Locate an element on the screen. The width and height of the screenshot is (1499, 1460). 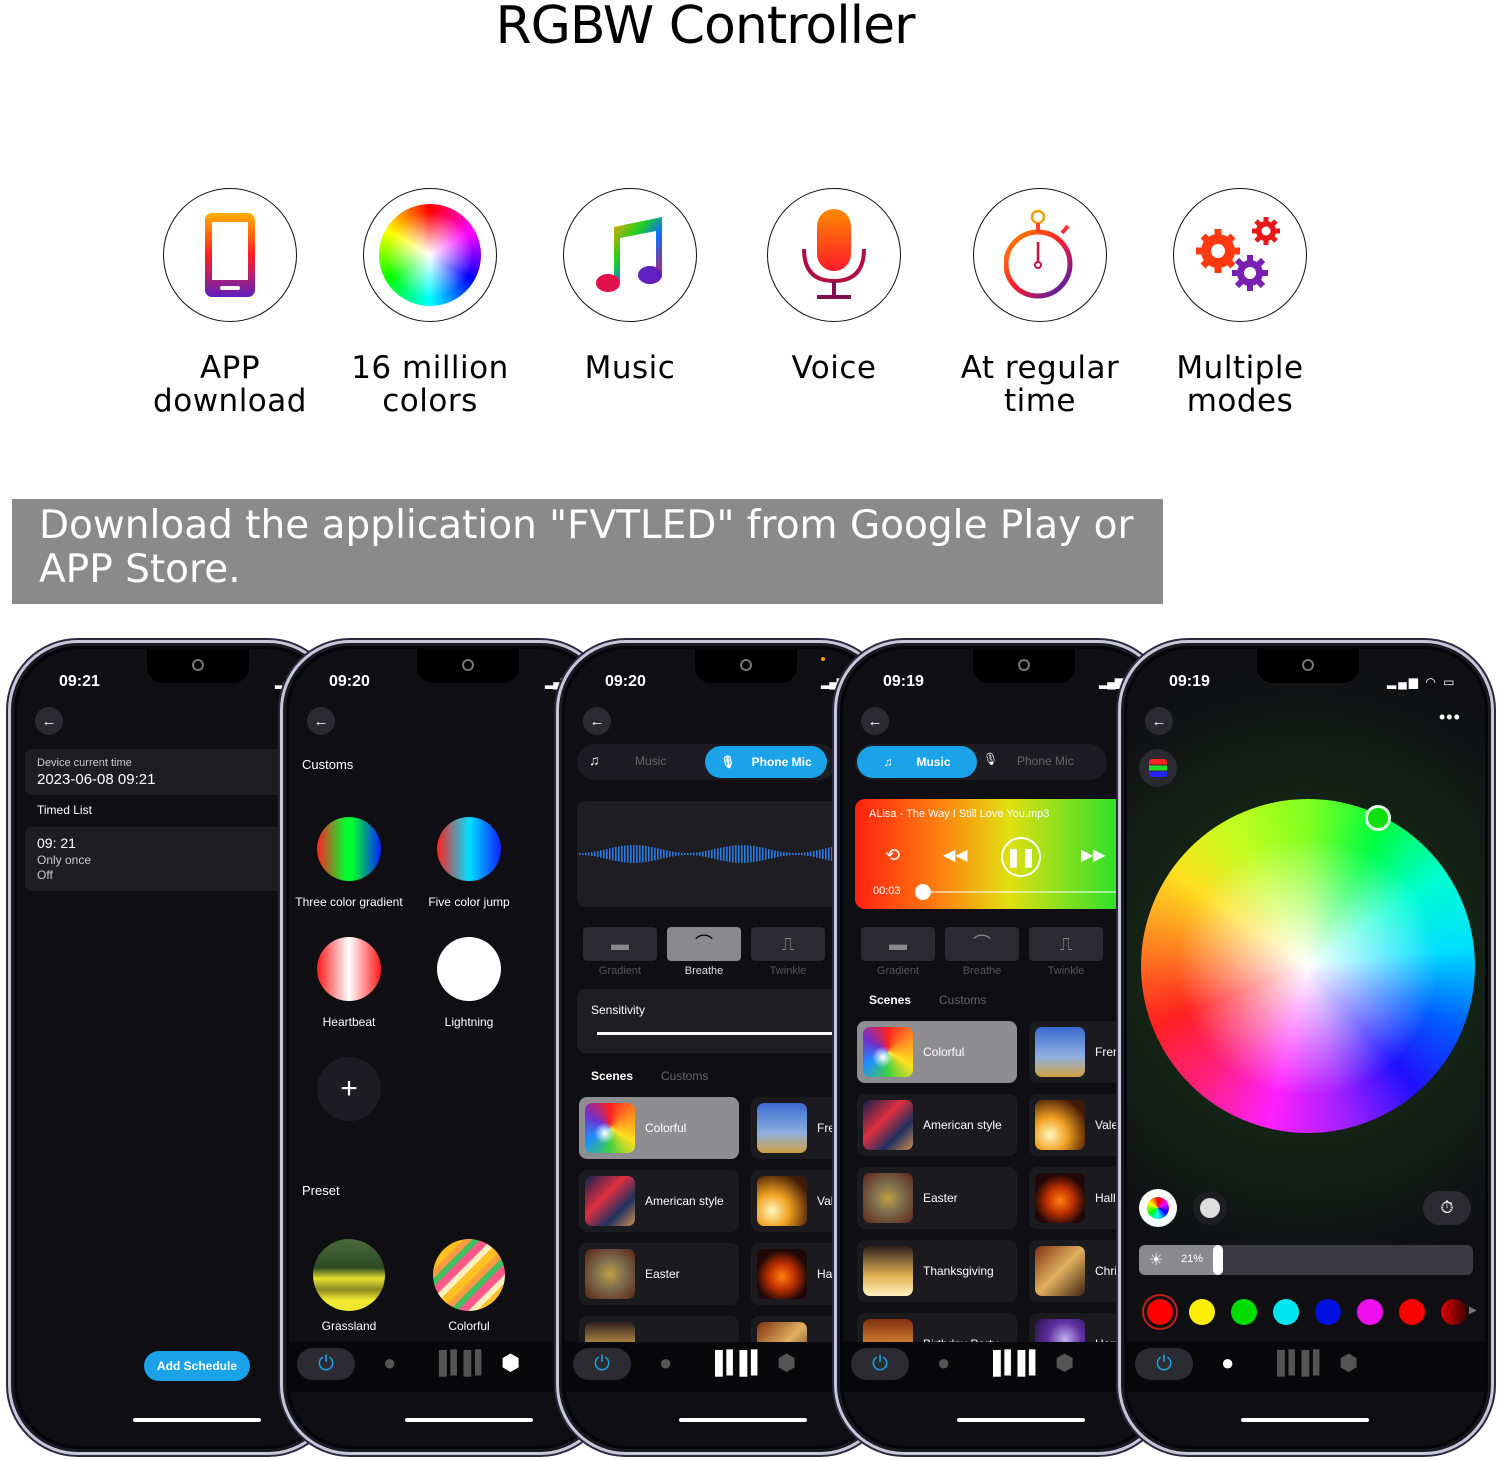
custom-lightning is located at coordinates (469, 969).